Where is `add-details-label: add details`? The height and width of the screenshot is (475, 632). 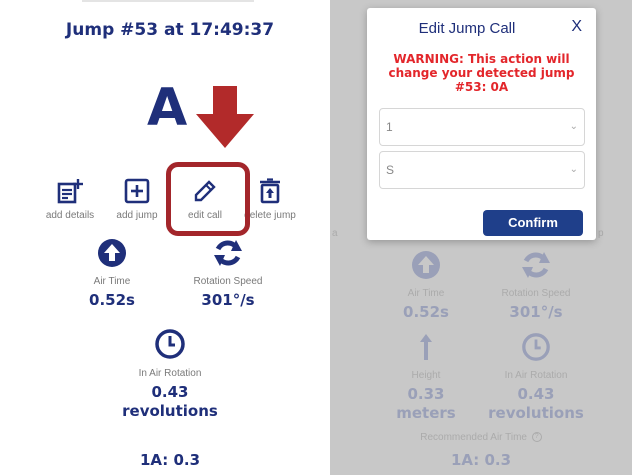 add-details-label: add details is located at coordinates (70, 215).